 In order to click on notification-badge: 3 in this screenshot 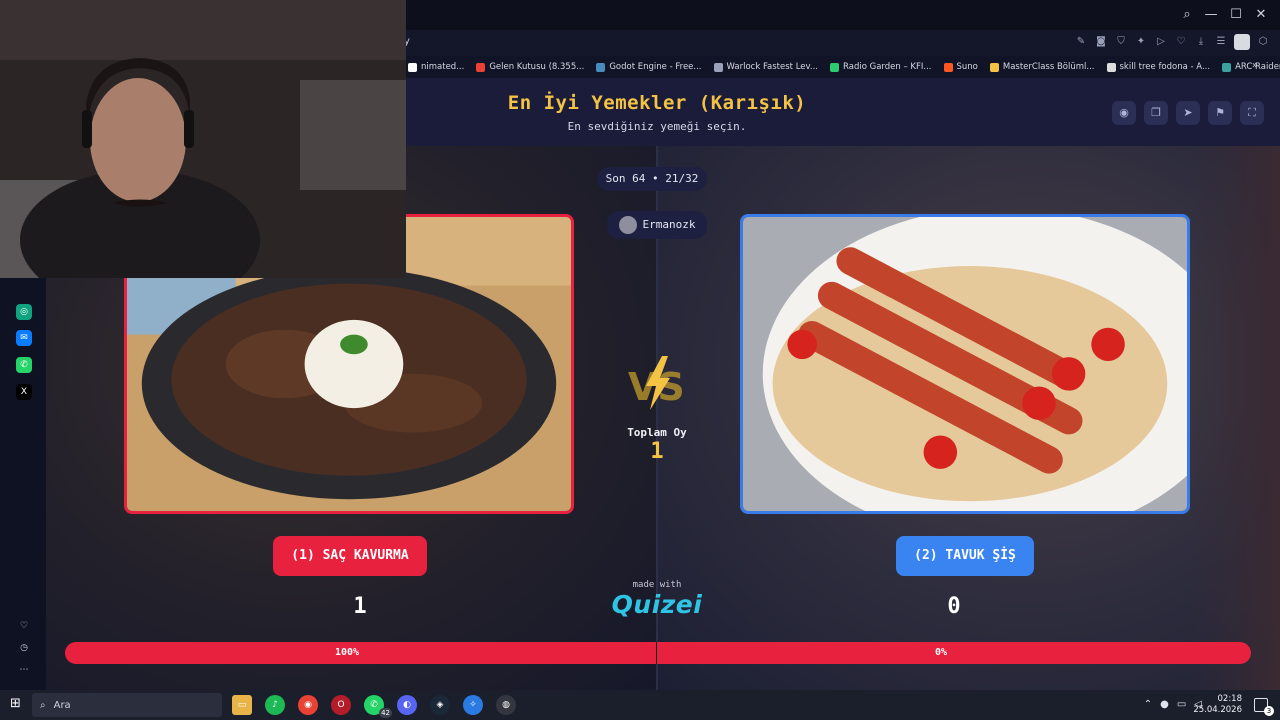, I will do `click(1269, 711)`.